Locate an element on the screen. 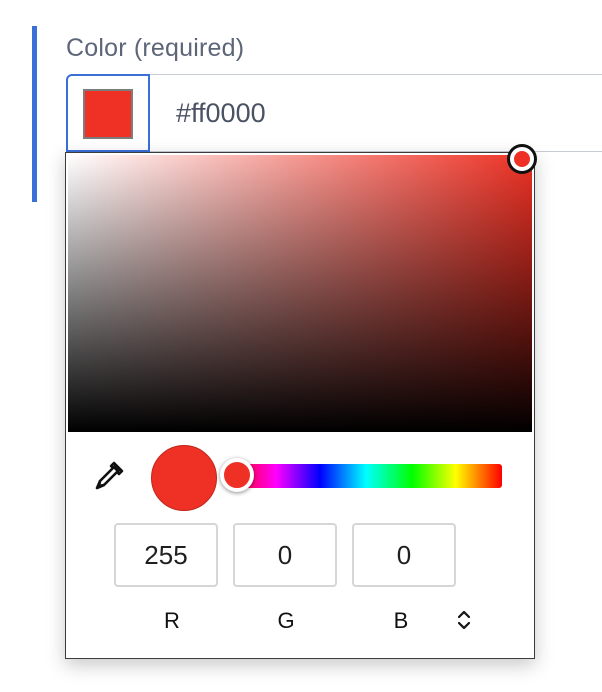 Image resolution: width=602 pixels, height=692 pixels. field-label: Color (required) is located at coordinates (155, 48).